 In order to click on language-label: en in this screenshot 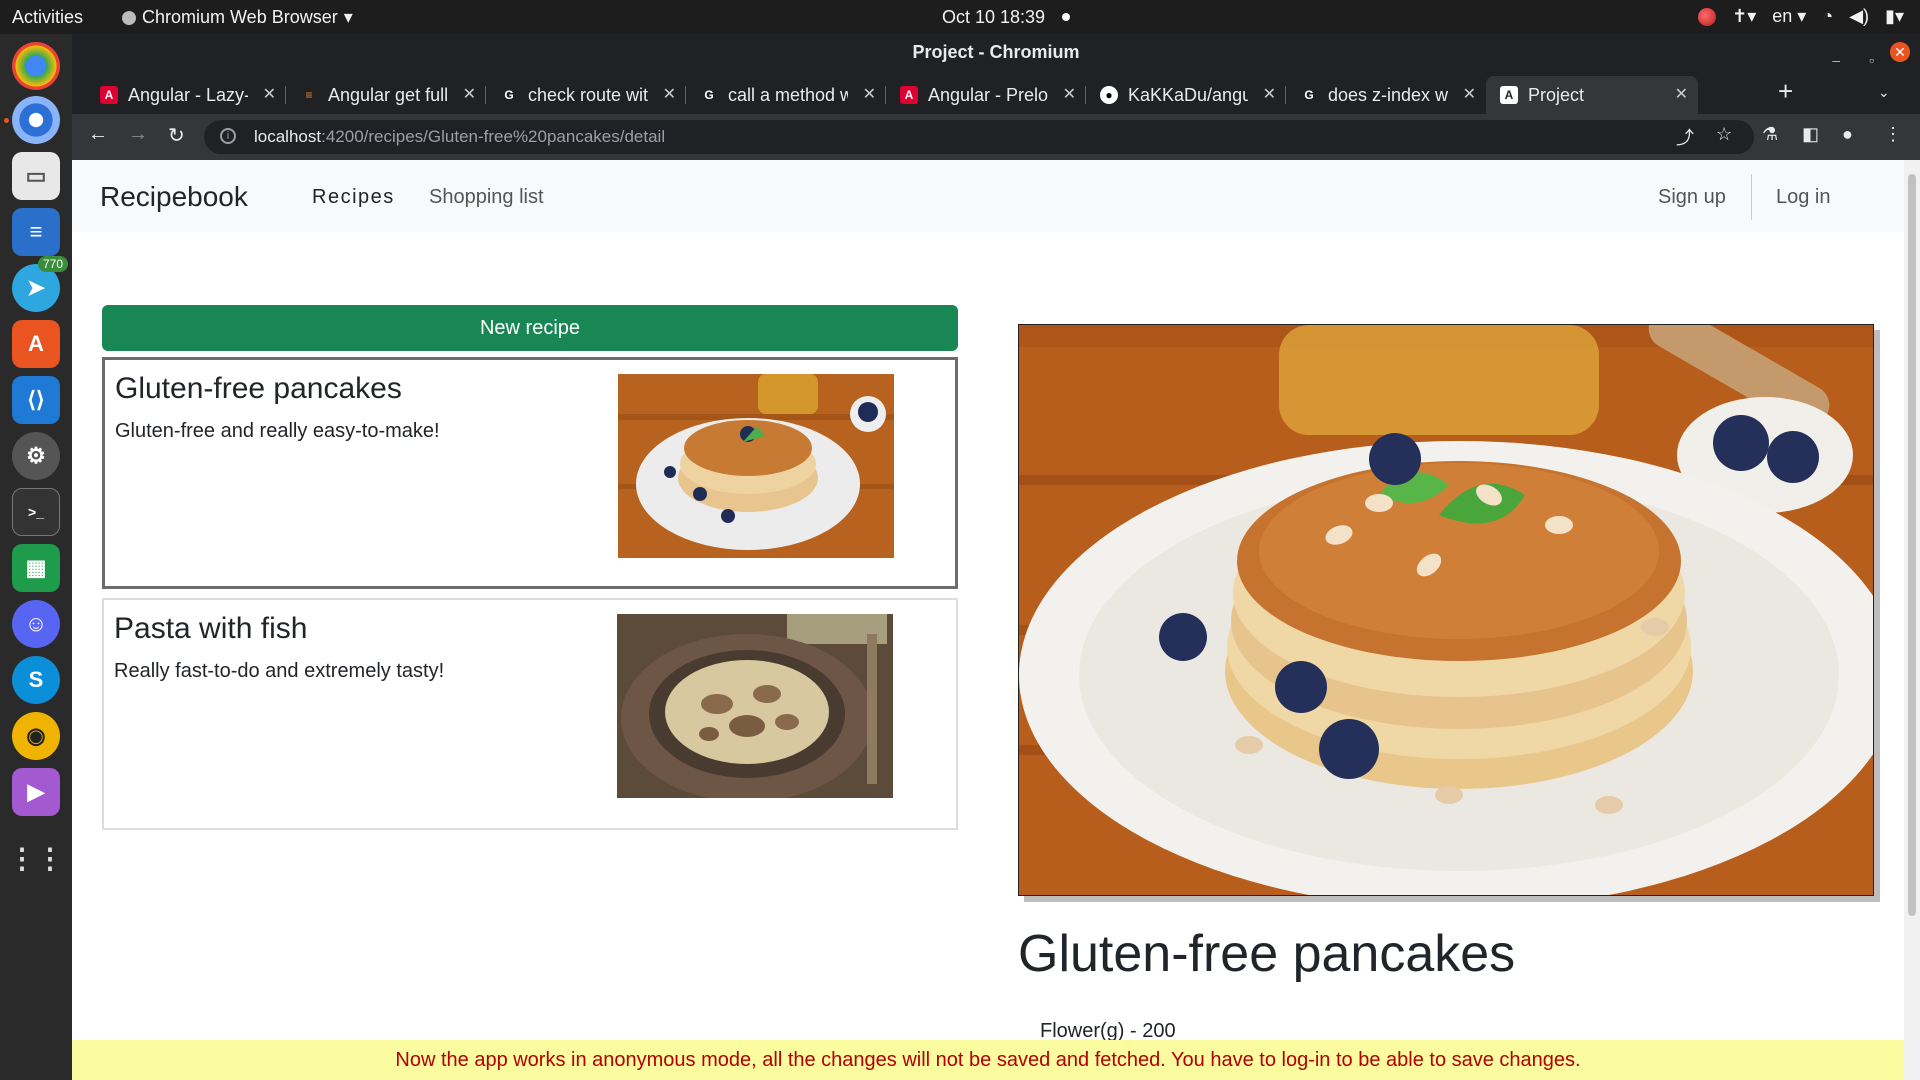, I will do `click(1782, 16)`.